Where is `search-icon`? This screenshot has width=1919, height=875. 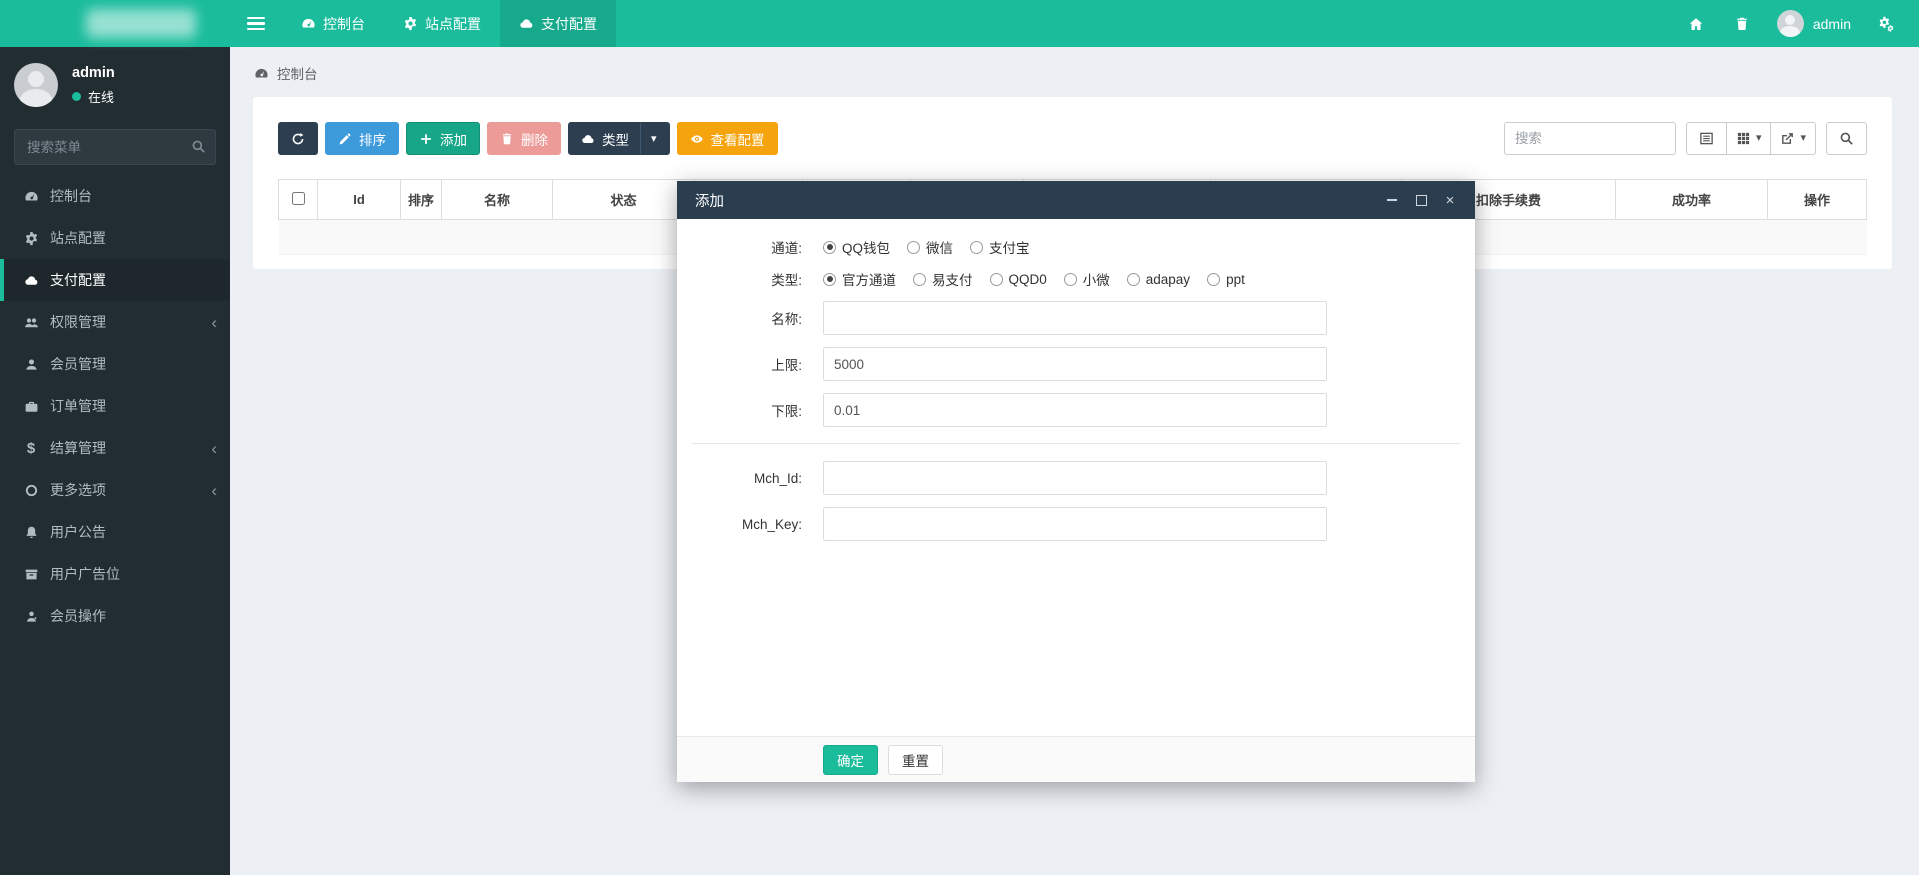
search-icon is located at coordinates (198, 146).